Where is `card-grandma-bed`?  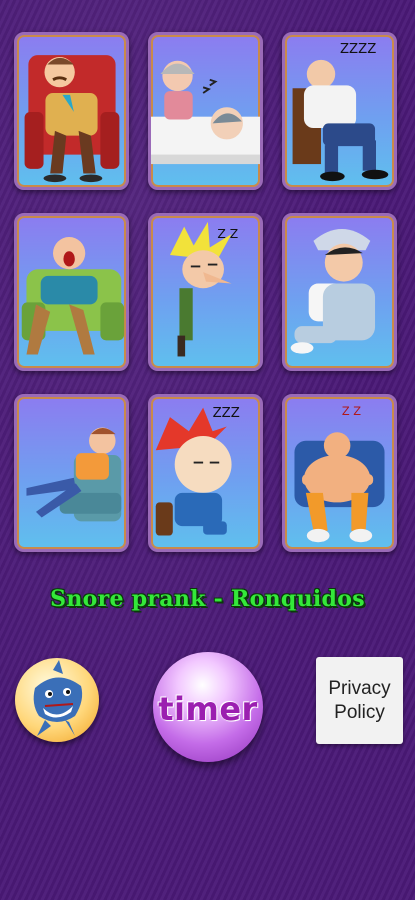 card-grandma-bed is located at coordinates (205, 111).